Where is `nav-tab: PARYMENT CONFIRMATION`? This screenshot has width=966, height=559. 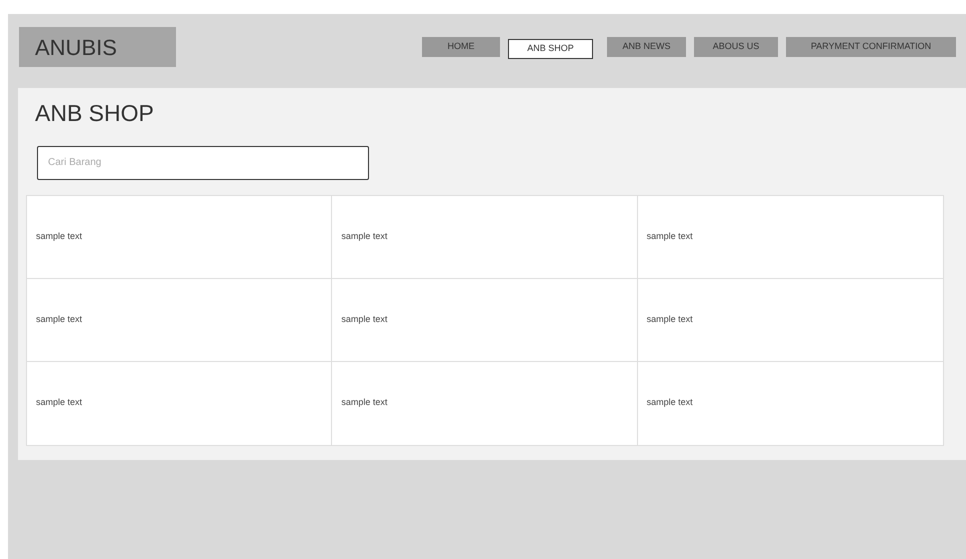 nav-tab: PARYMENT CONFIRMATION is located at coordinates (871, 47).